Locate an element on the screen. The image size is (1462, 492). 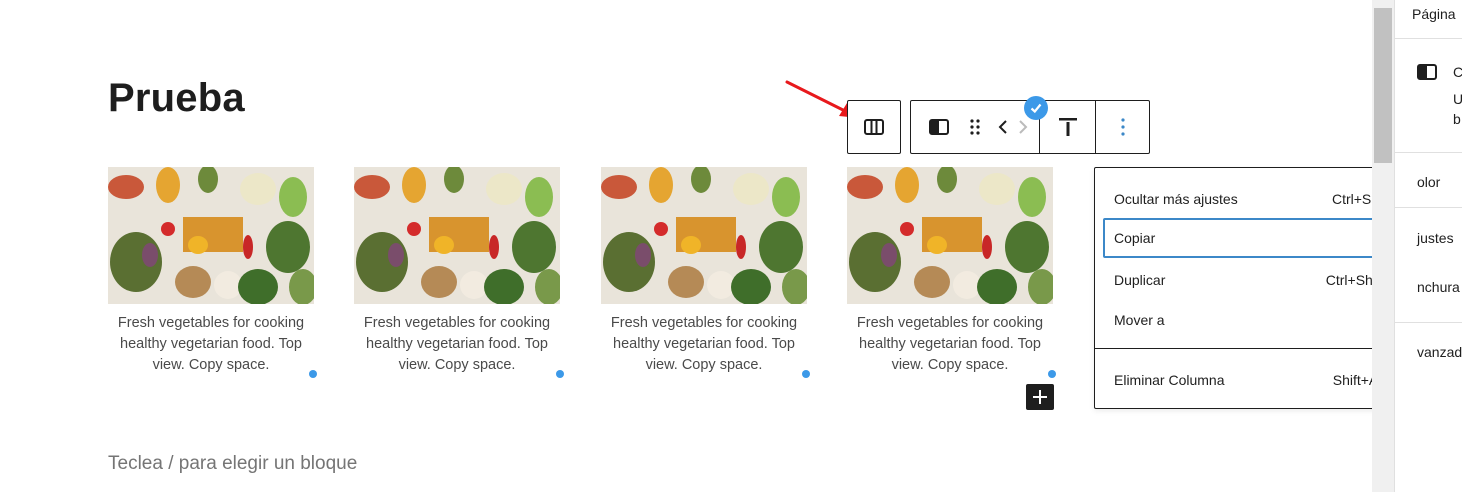
block-type-button is located at coordinates (939, 127).